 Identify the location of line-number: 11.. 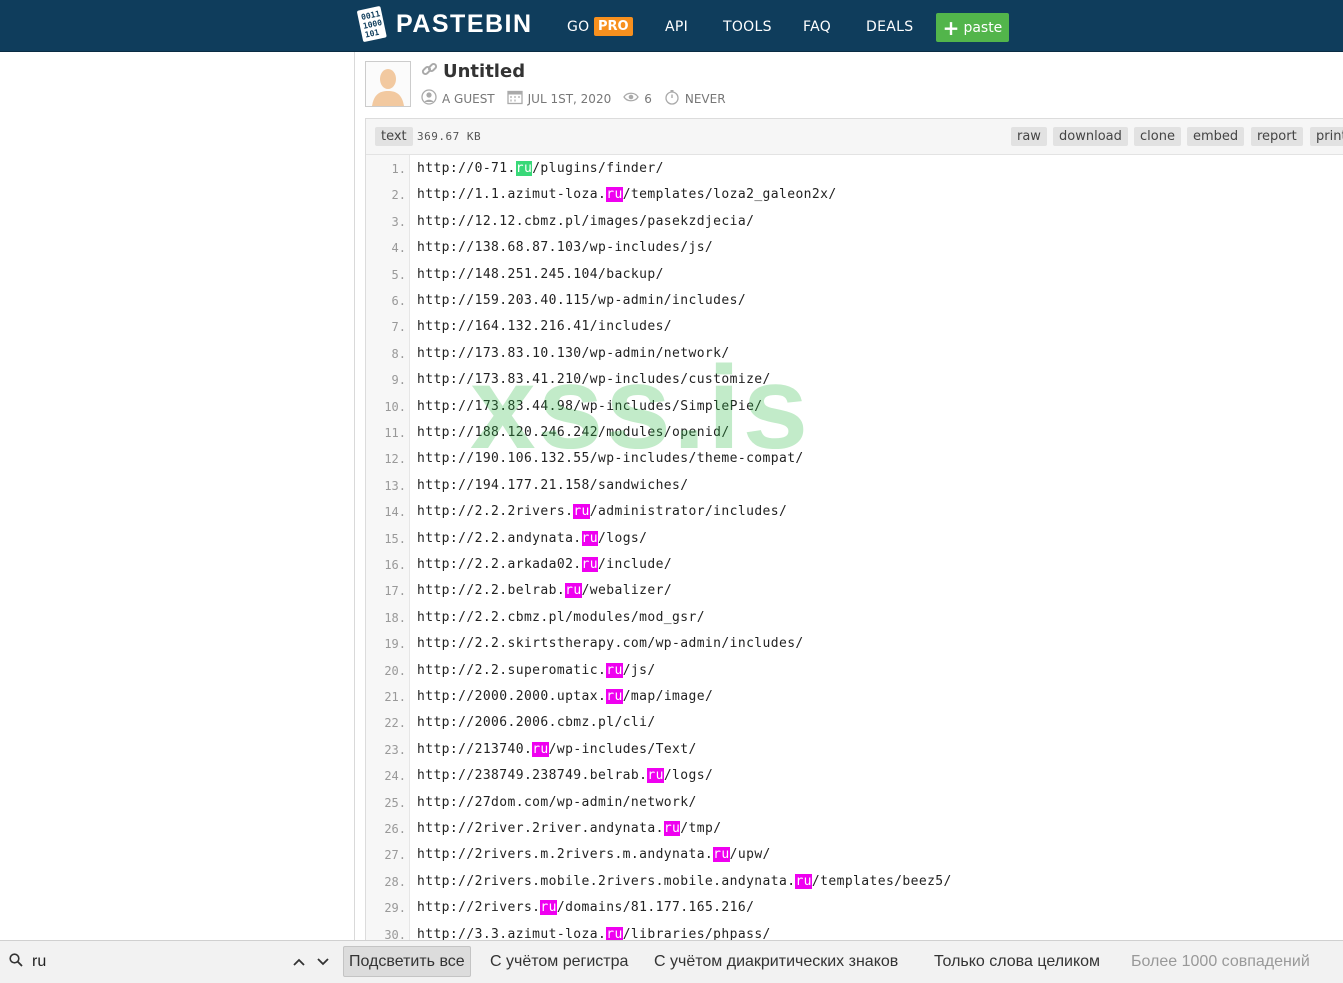
(395, 433).